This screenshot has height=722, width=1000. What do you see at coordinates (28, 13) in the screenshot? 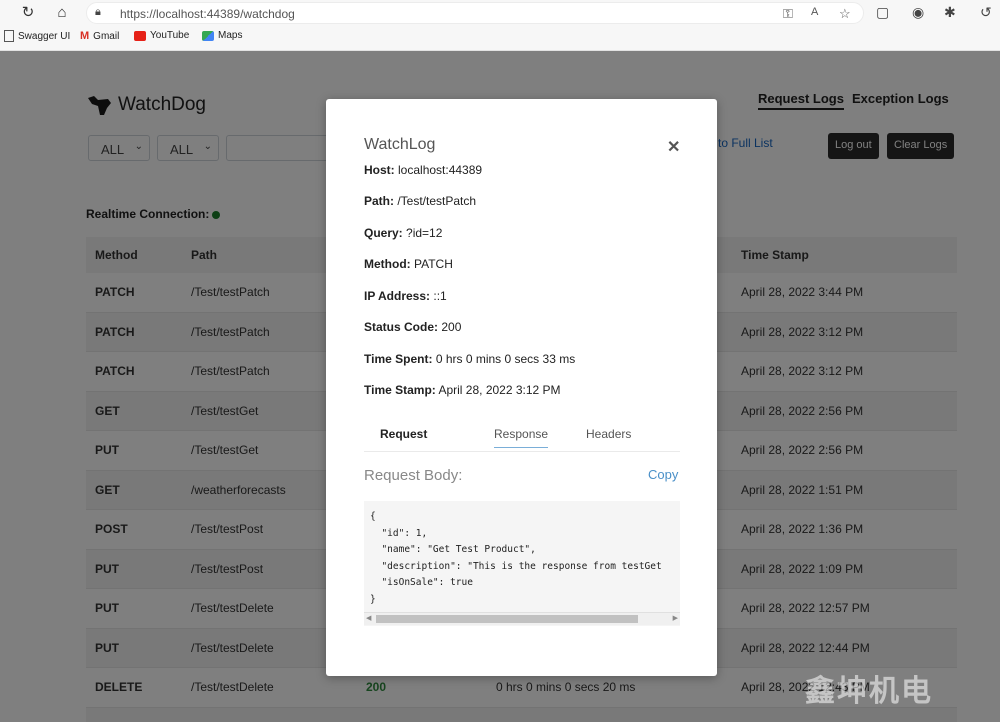
I see `reload-icon: ↻` at bounding box center [28, 13].